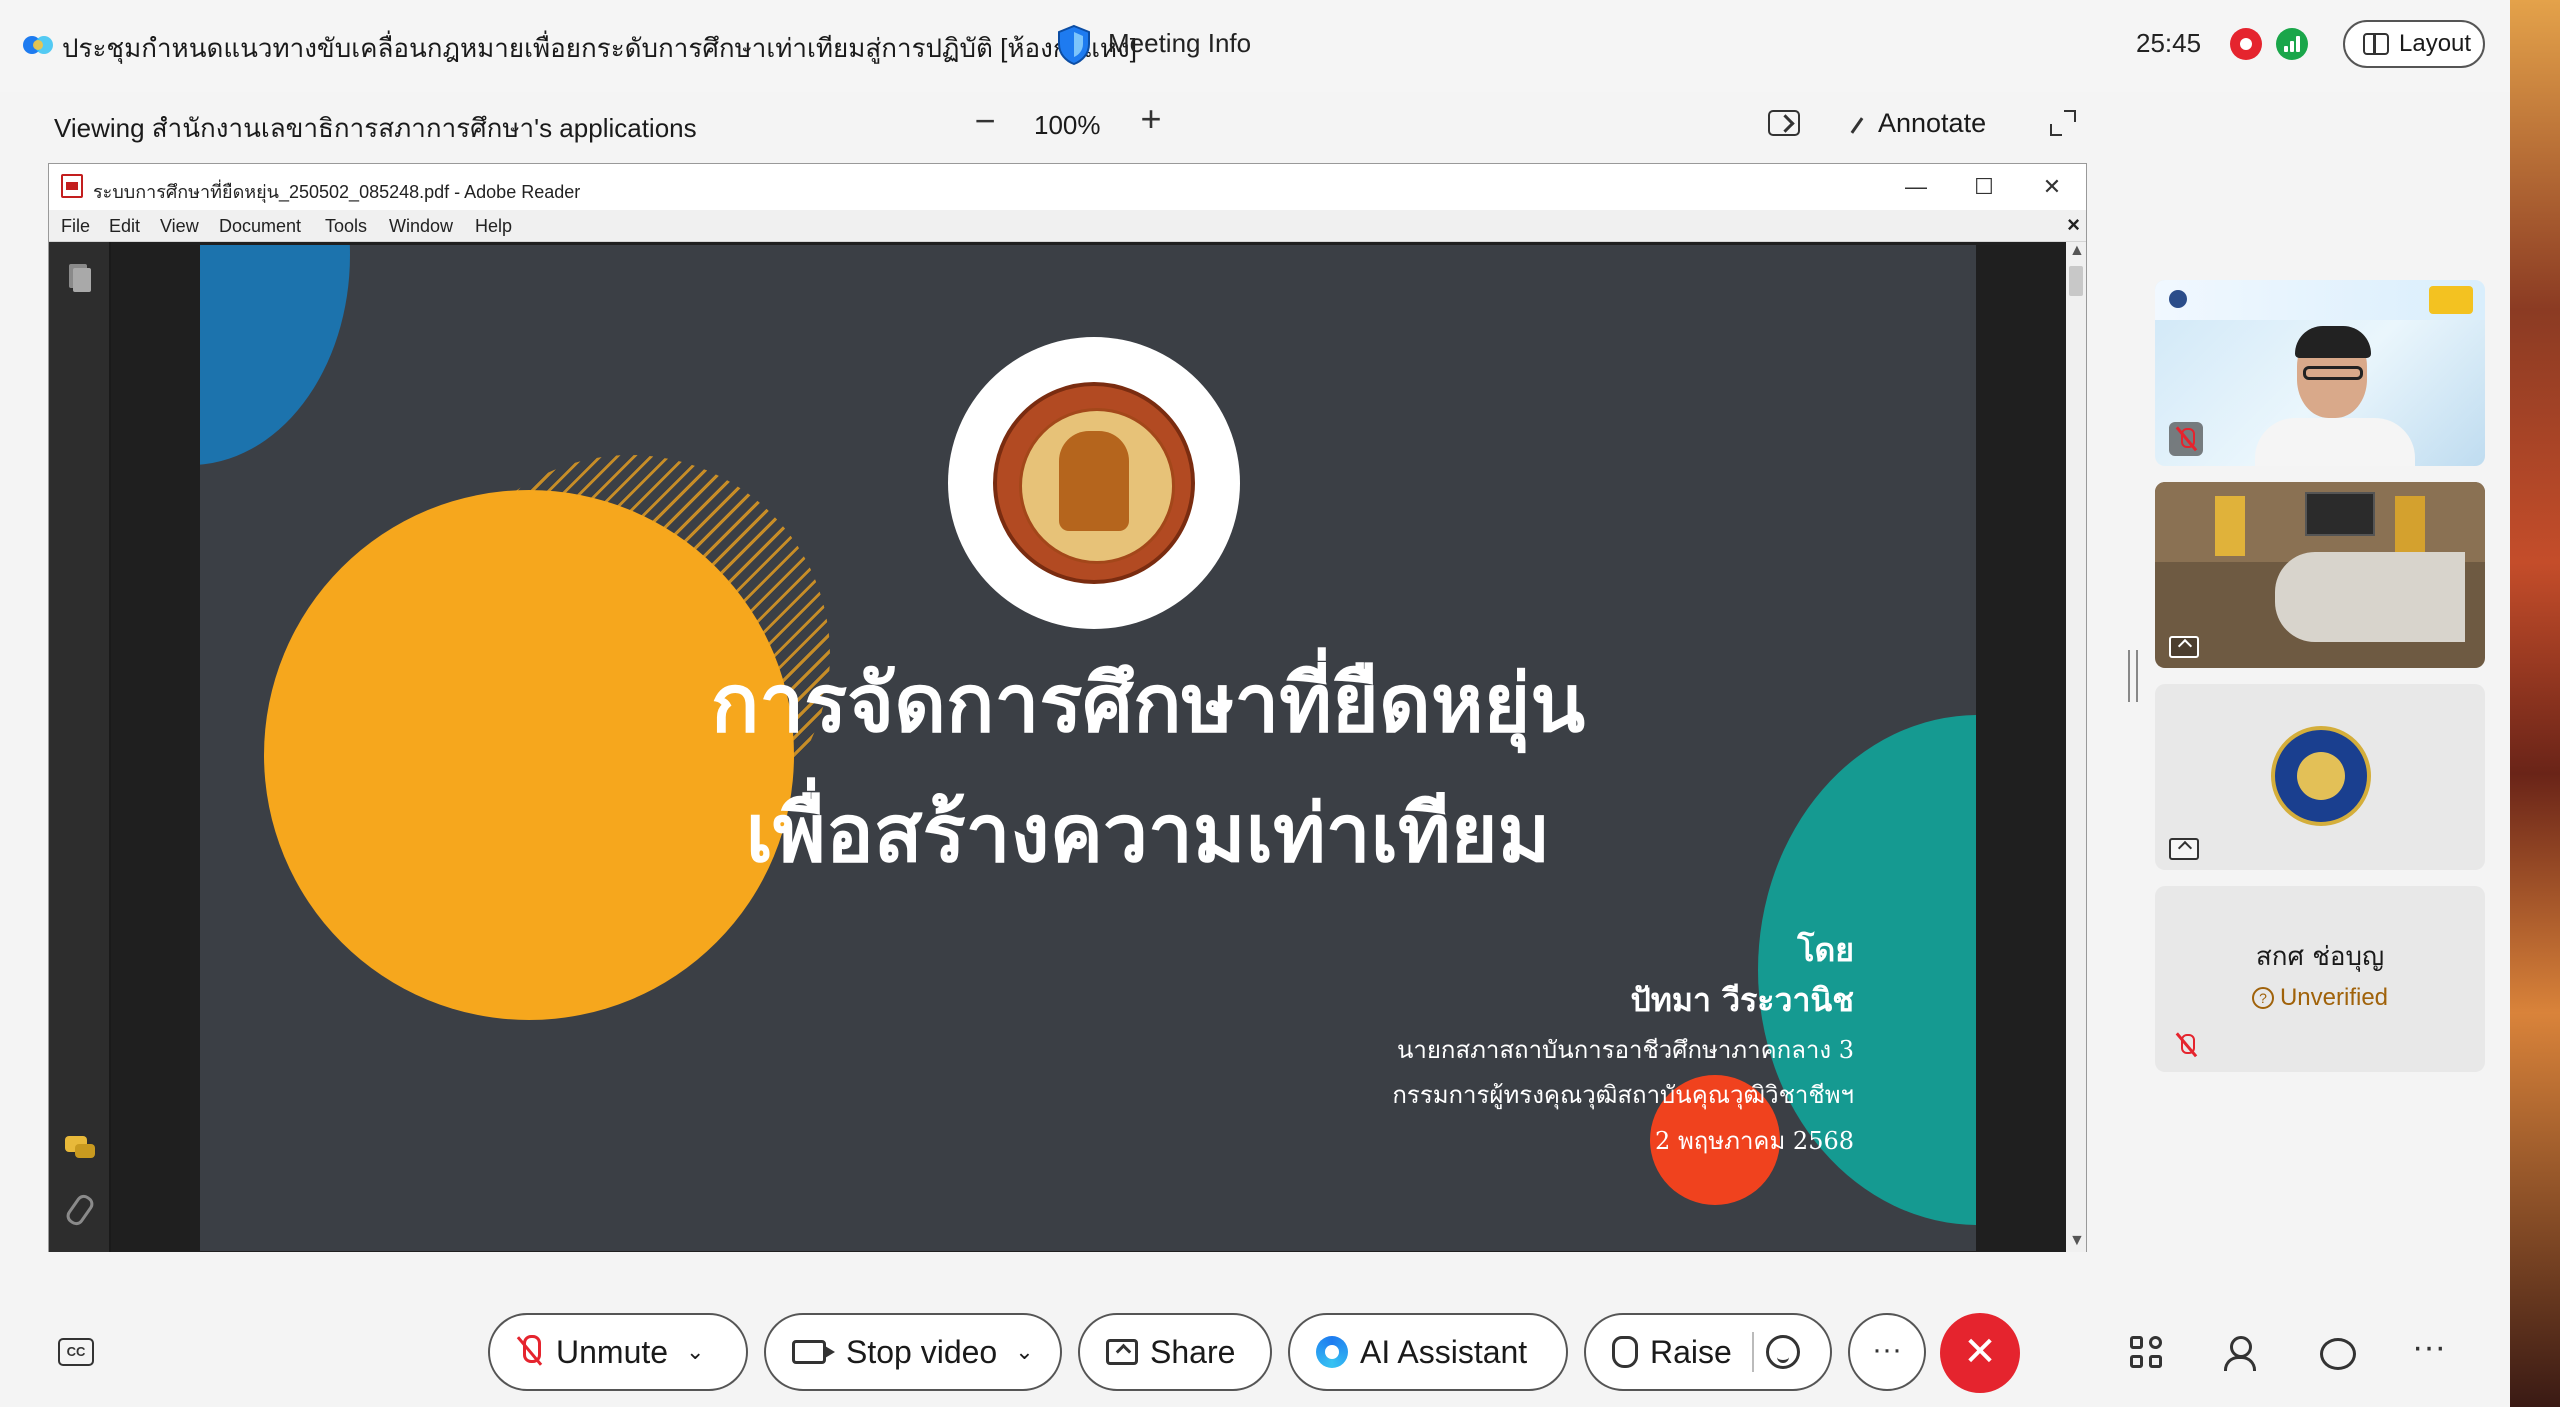 This screenshot has width=2560, height=1407. Describe the element at coordinates (76, 1352) in the screenshot. I see `closed-captions-icon: CC` at that location.